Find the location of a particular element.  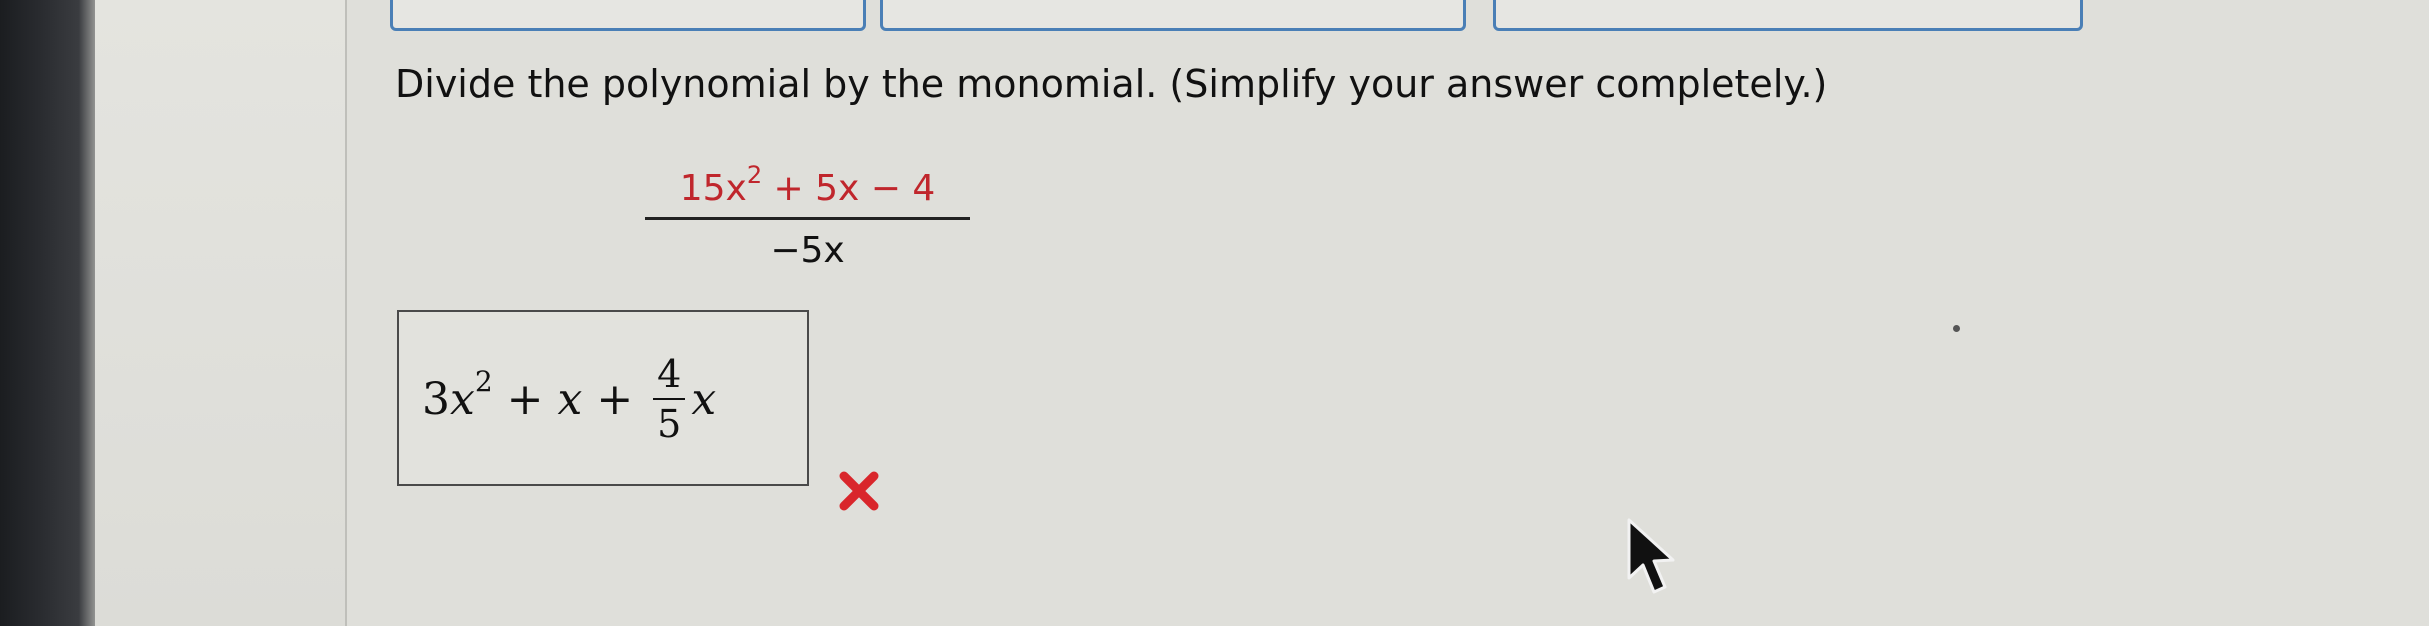

answer-var-1: x is located at coordinates (462, 399).